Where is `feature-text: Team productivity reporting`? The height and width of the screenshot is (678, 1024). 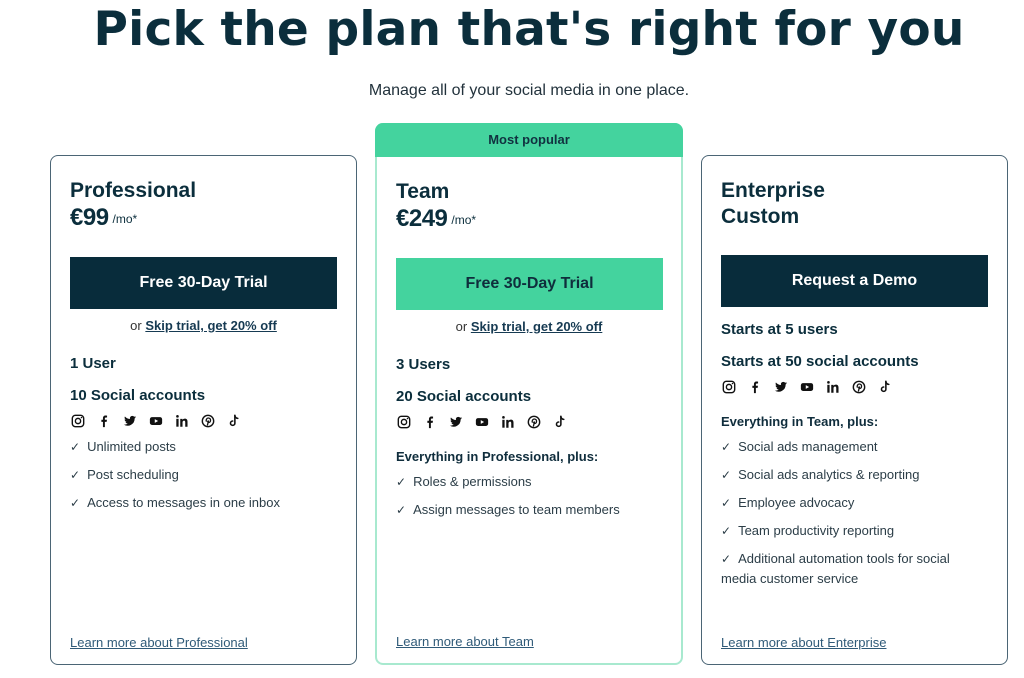
feature-text: Team productivity reporting is located at coordinates (816, 530).